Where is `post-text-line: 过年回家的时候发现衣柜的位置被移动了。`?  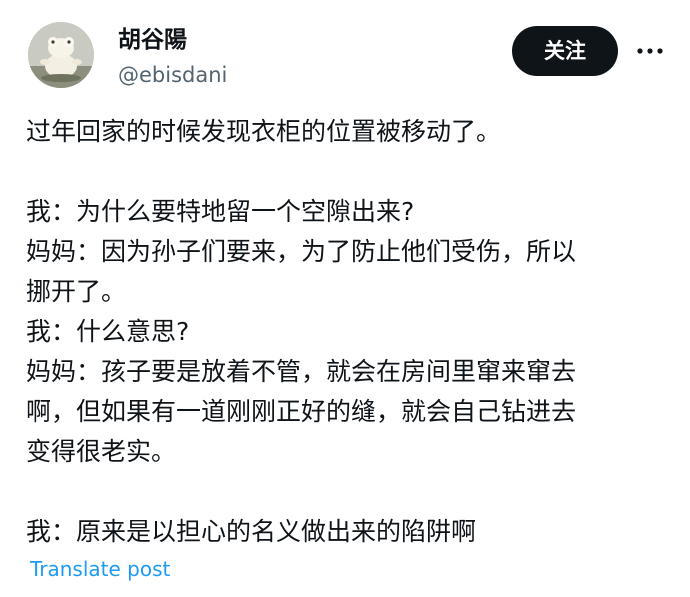
post-text-line: 过年回家的时候发现衣柜的位置被移动了。 is located at coordinates (264, 131).